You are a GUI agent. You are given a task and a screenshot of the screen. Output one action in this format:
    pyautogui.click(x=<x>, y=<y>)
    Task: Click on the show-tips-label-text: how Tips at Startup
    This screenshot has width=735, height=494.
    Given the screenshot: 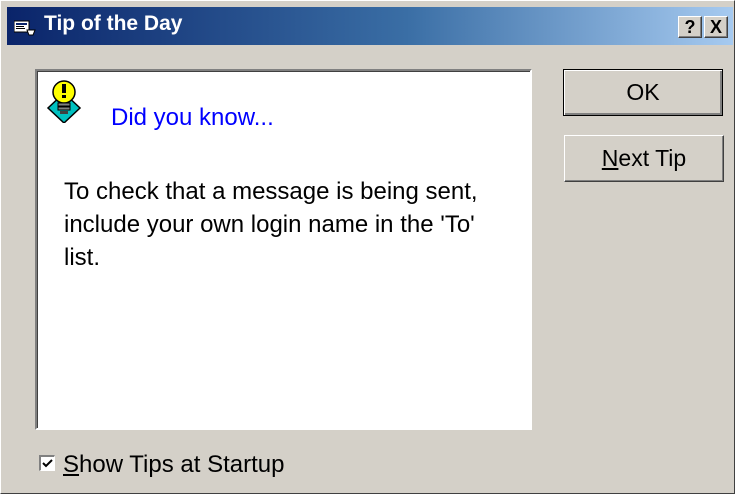 What is the action you would take?
    pyautogui.click(x=182, y=464)
    